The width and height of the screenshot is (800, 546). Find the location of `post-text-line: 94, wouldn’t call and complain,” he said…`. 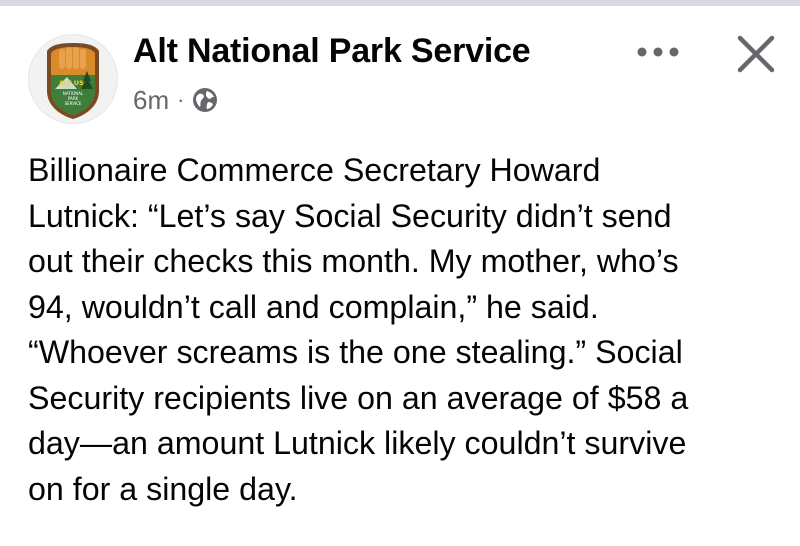

post-text-line: 94, wouldn’t call and complain,” he said… is located at coordinates (313, 306).